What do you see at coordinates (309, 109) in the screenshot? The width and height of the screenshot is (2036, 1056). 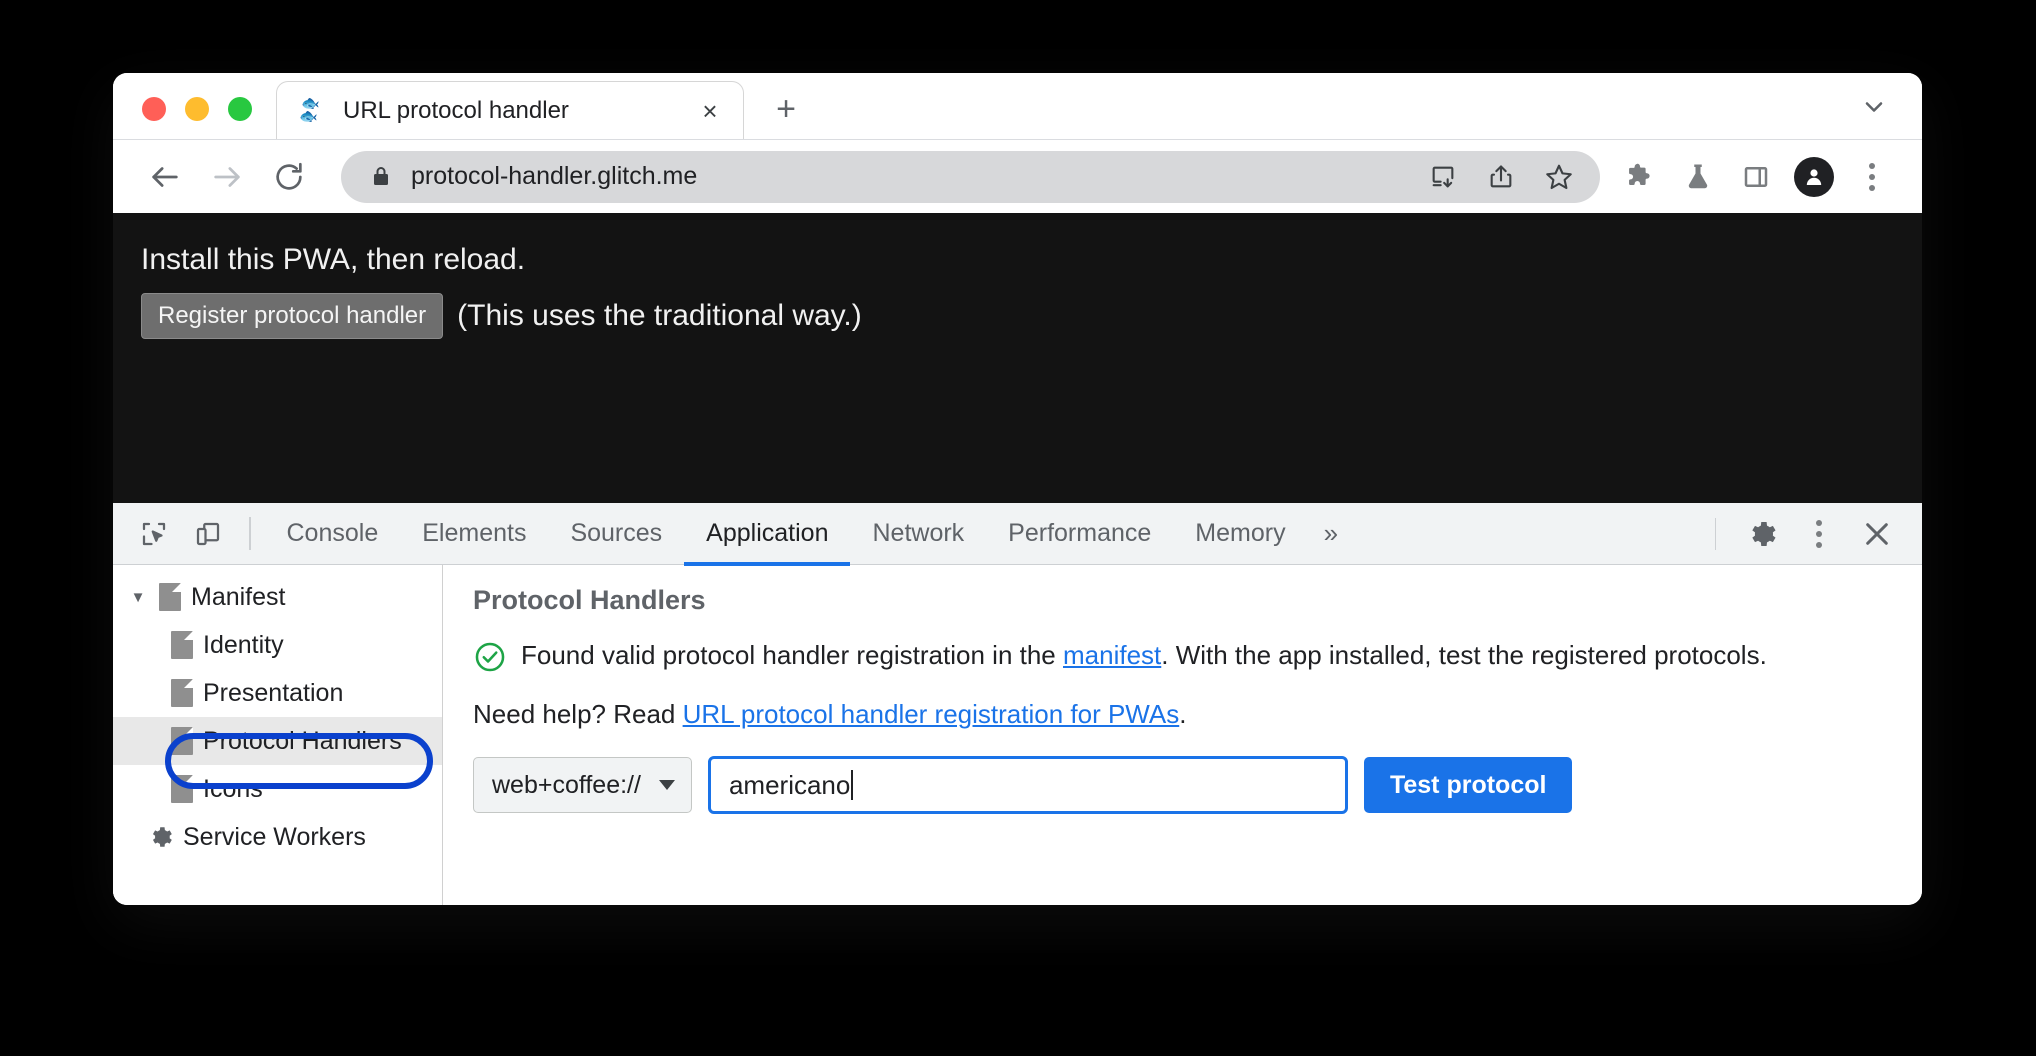 I see `fish-icon: 🐟 🐟` at bounding box center [309, 109].